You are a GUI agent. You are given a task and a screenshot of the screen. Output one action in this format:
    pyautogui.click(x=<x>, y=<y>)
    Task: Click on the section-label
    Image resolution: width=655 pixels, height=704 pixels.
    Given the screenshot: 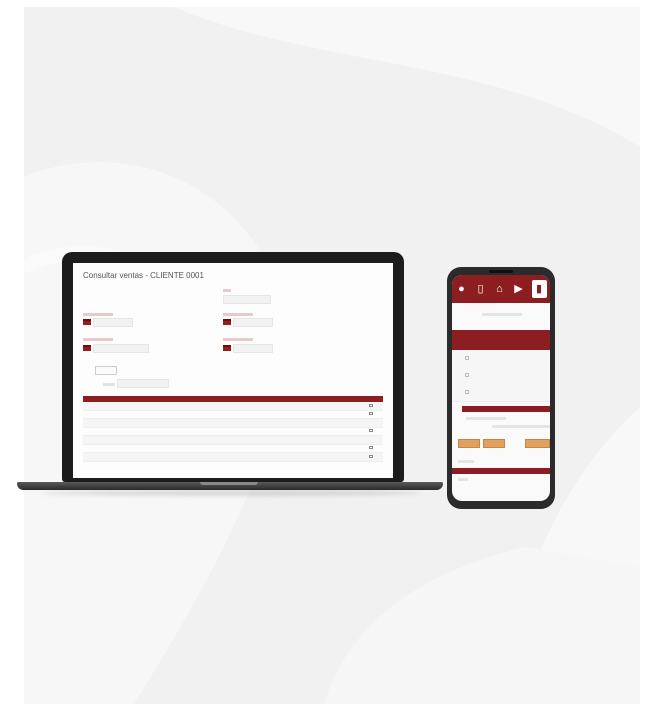 What is the action you would take?
    pyautogui.click(x=466, y=461)
    